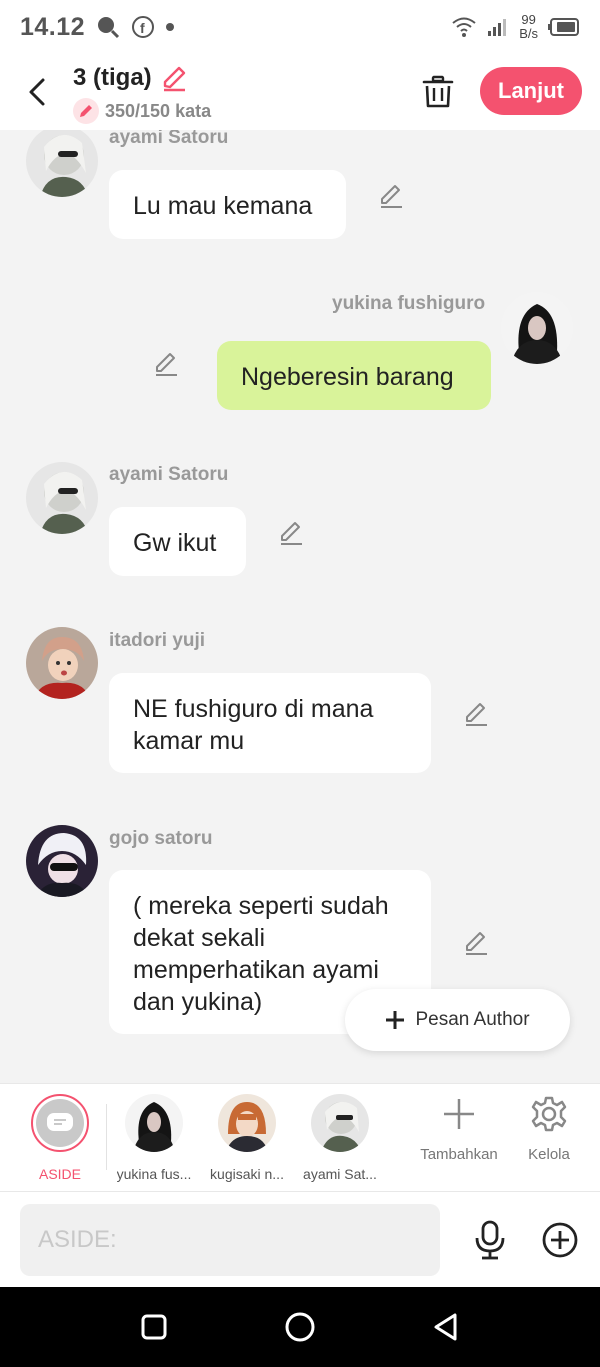 The image size is (600, 1367). I want to click on dot-icon, so click(170, 27).